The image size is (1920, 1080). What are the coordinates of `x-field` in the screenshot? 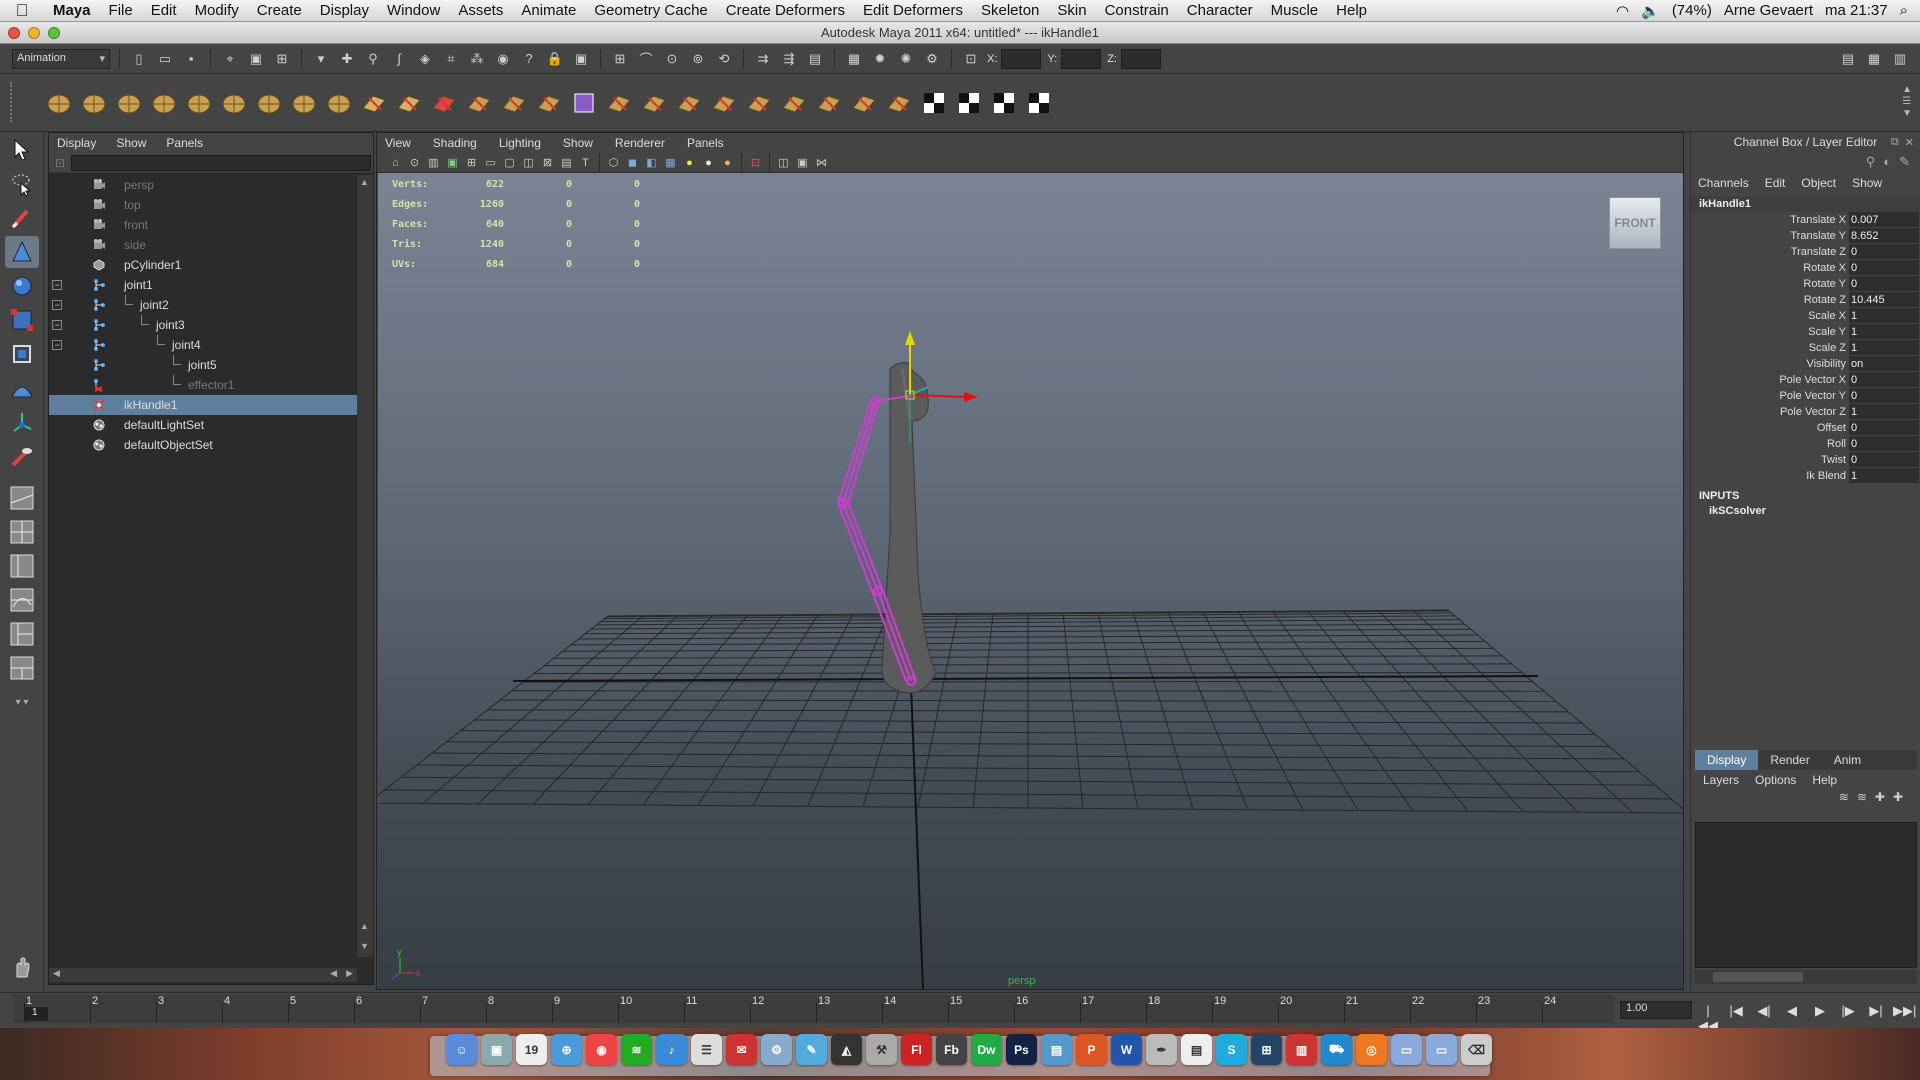 It's located at (1021, 58).